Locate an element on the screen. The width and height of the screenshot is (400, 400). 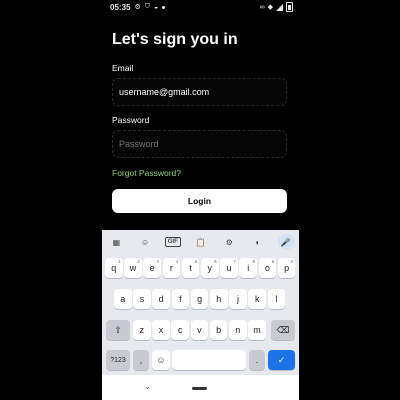
key-k: k is located at coordinates (257, 299).